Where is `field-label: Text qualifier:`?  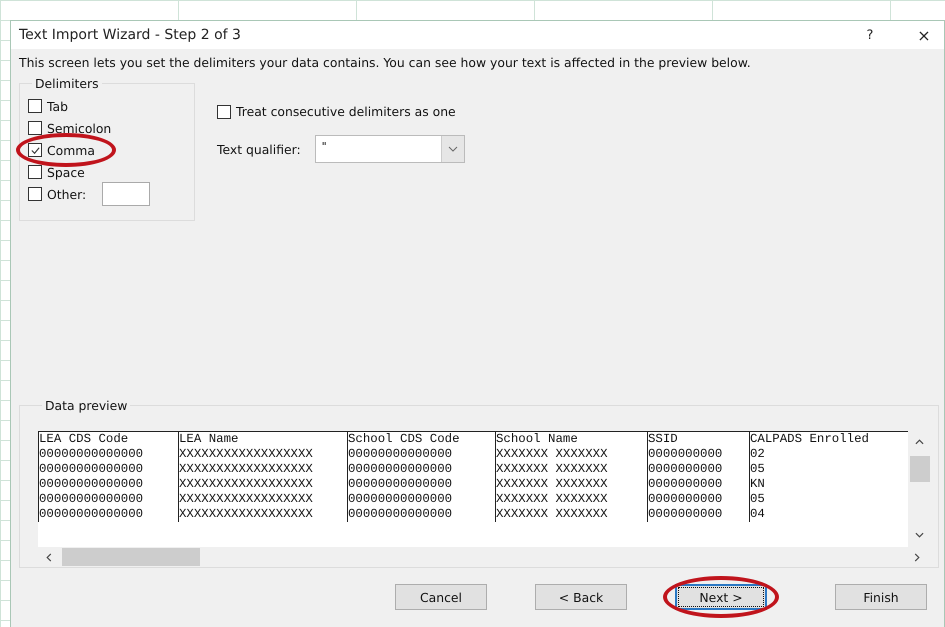 field-label: Text qualifier: is located at coordinates (259, 149).